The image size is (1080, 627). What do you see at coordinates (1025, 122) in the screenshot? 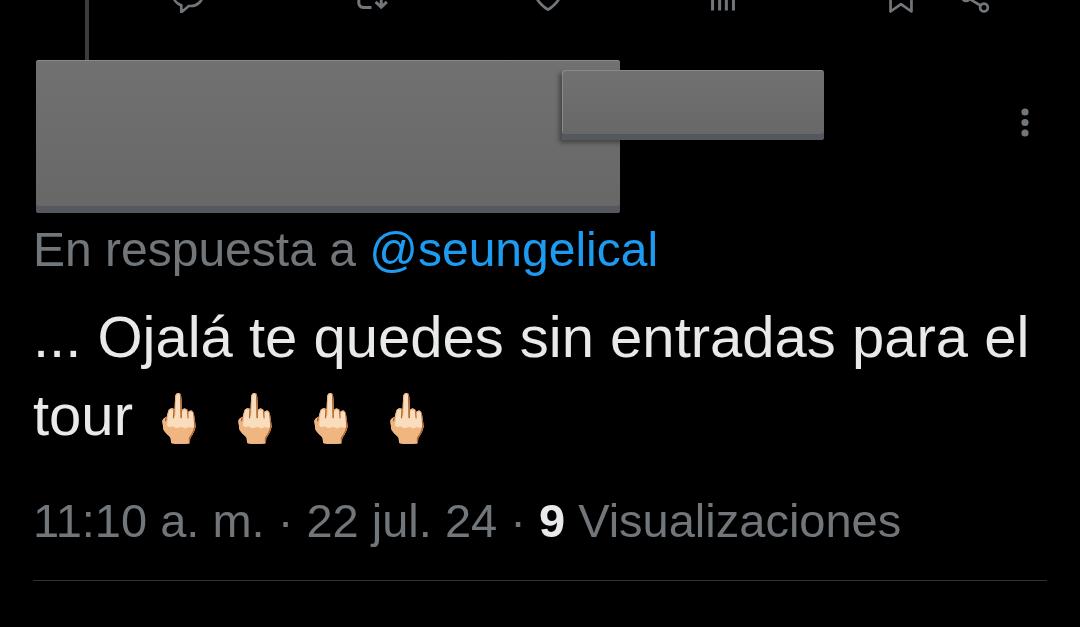
I see `more-options-icon` at bounding box center [1025, 122].